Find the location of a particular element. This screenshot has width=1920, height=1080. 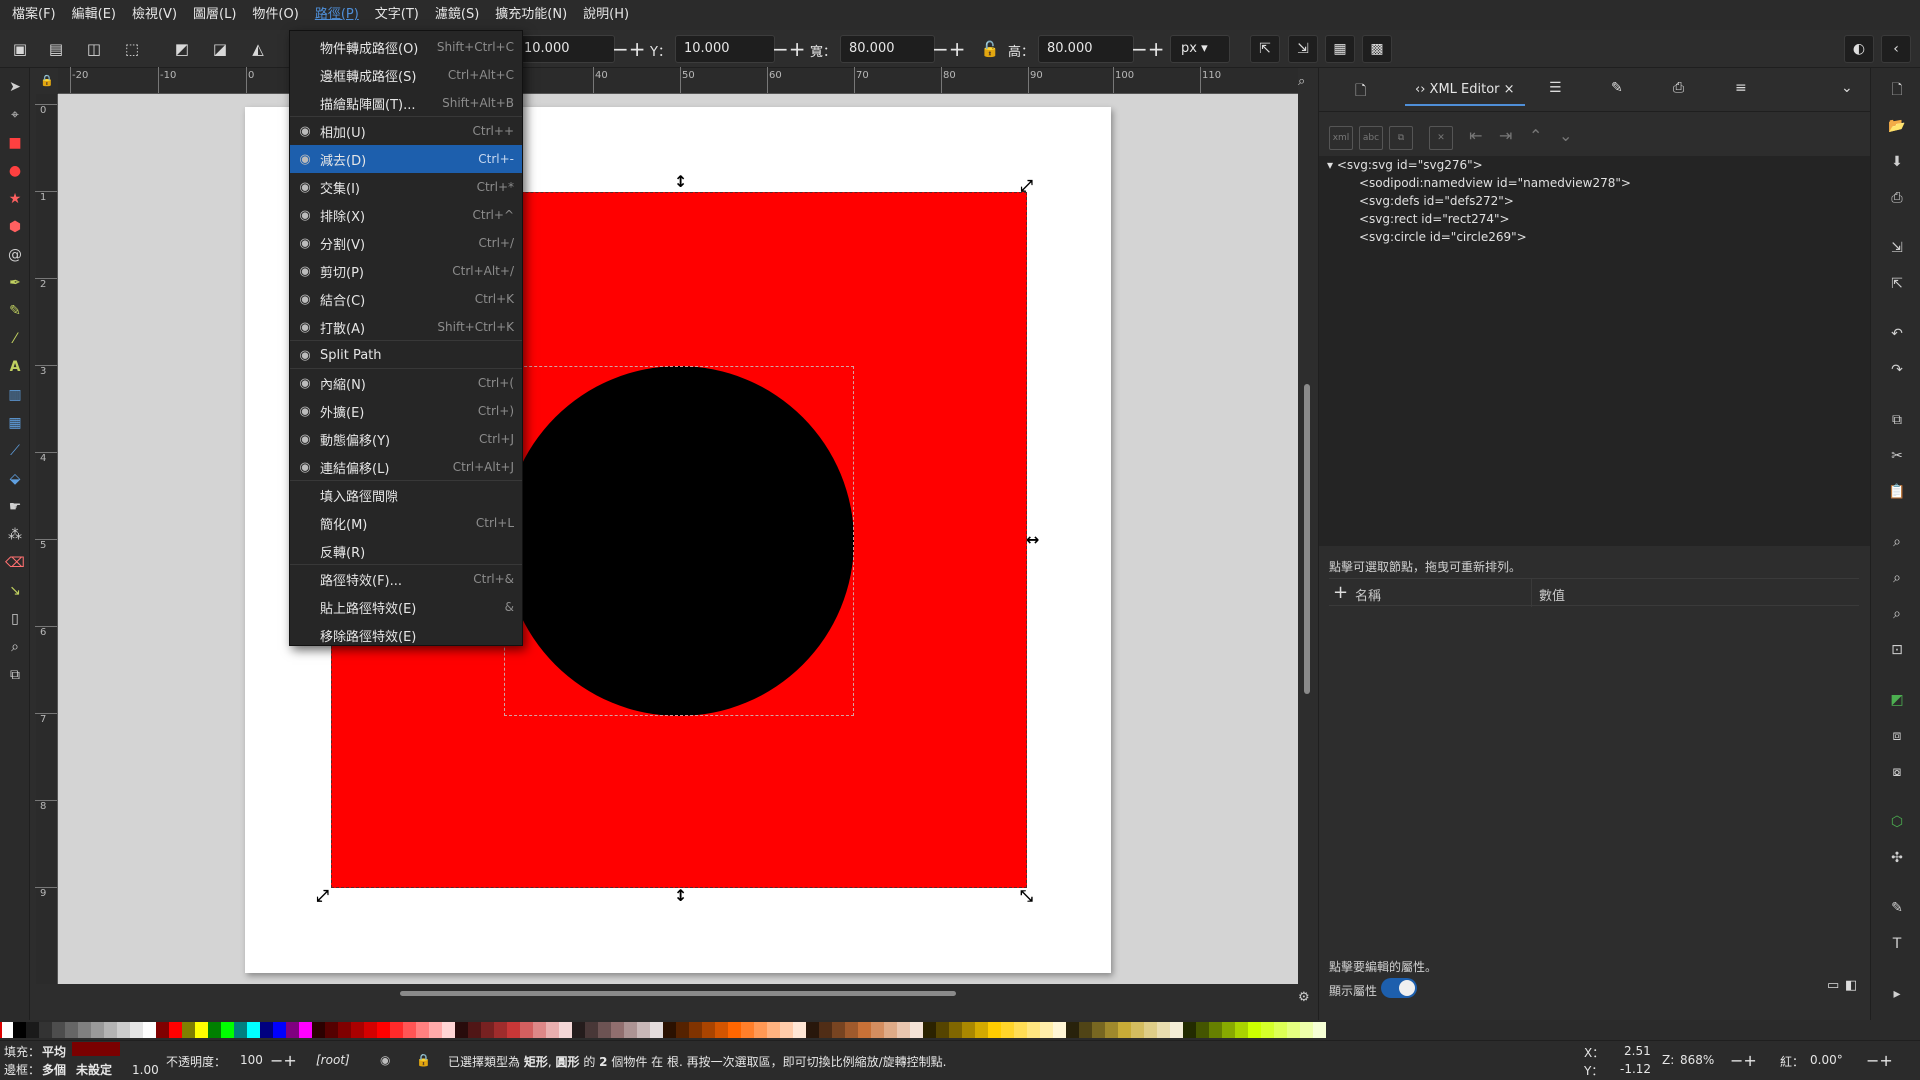

spiral-tool-icon: @ is located at coordinates (15, 255).